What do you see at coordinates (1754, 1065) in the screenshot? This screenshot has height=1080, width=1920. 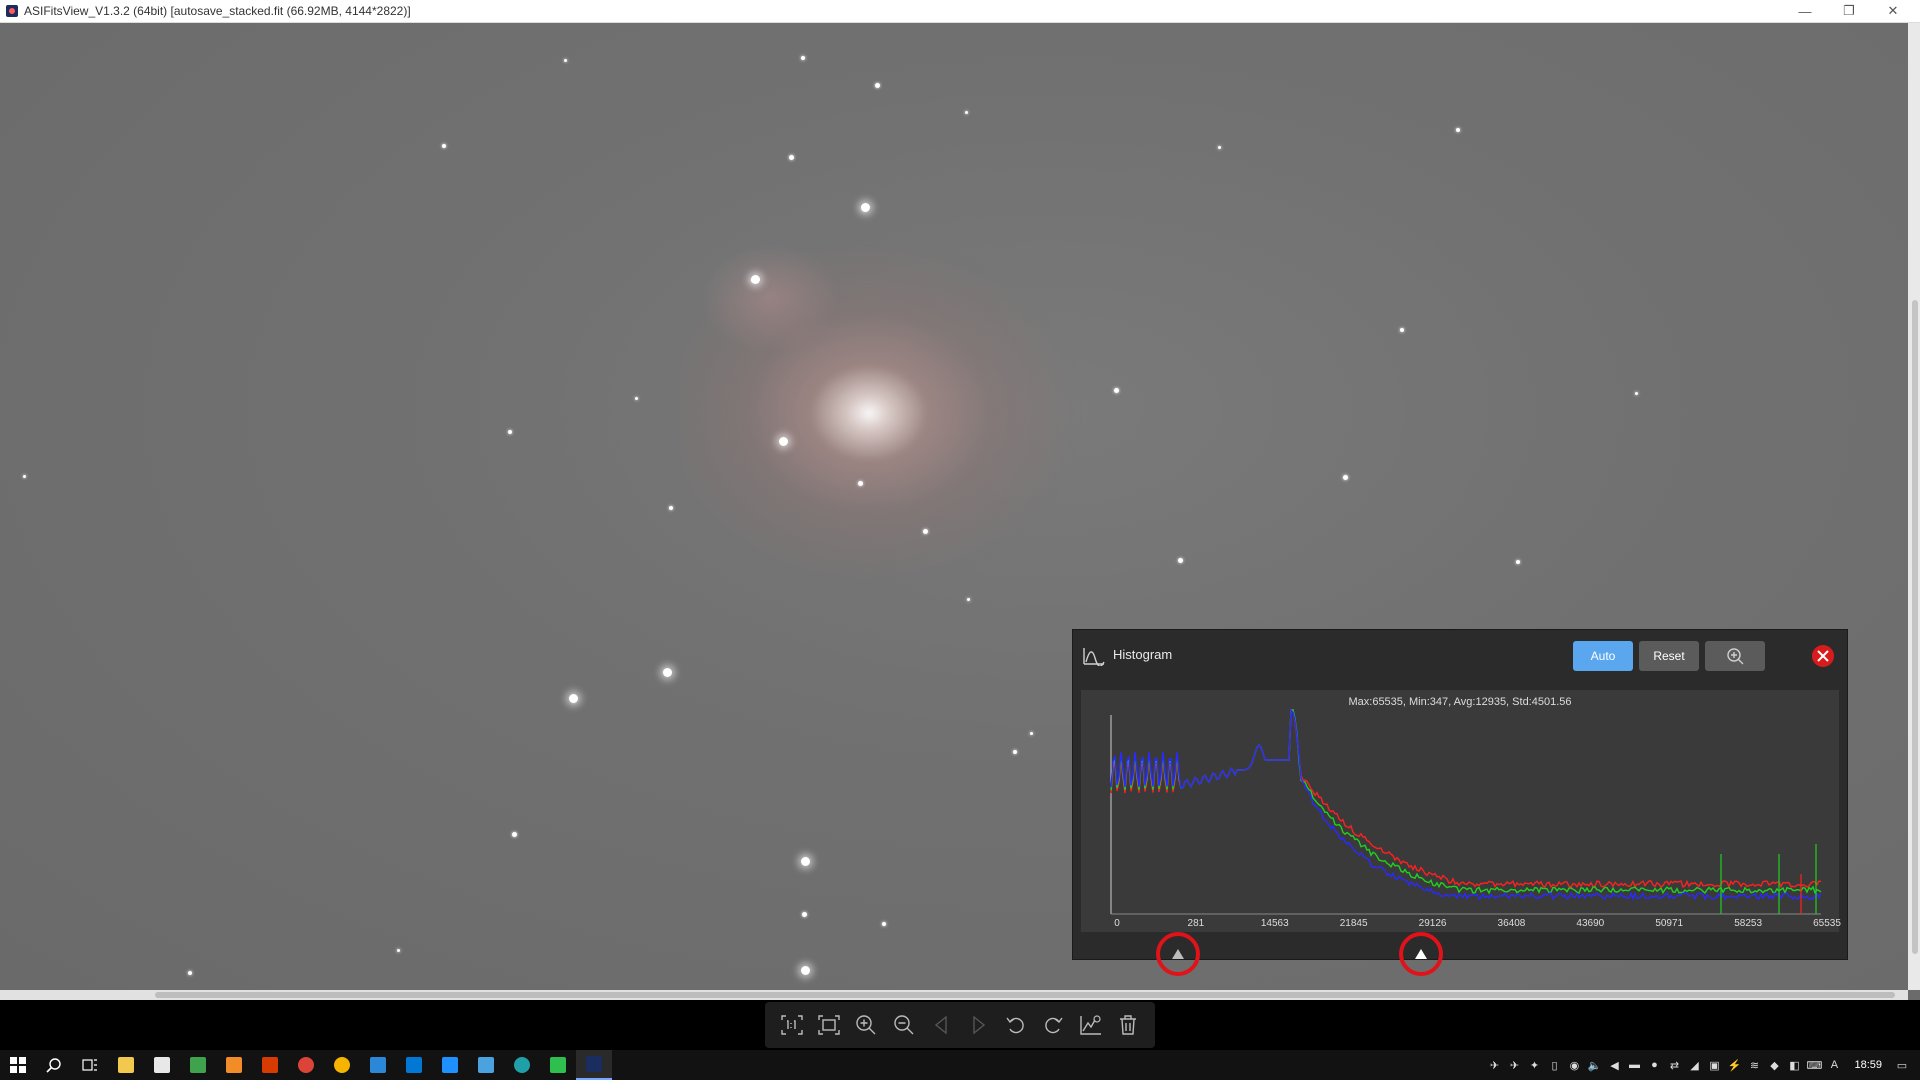 I see `wifi-icon: ≋` at bounding box center [1754, 1065].